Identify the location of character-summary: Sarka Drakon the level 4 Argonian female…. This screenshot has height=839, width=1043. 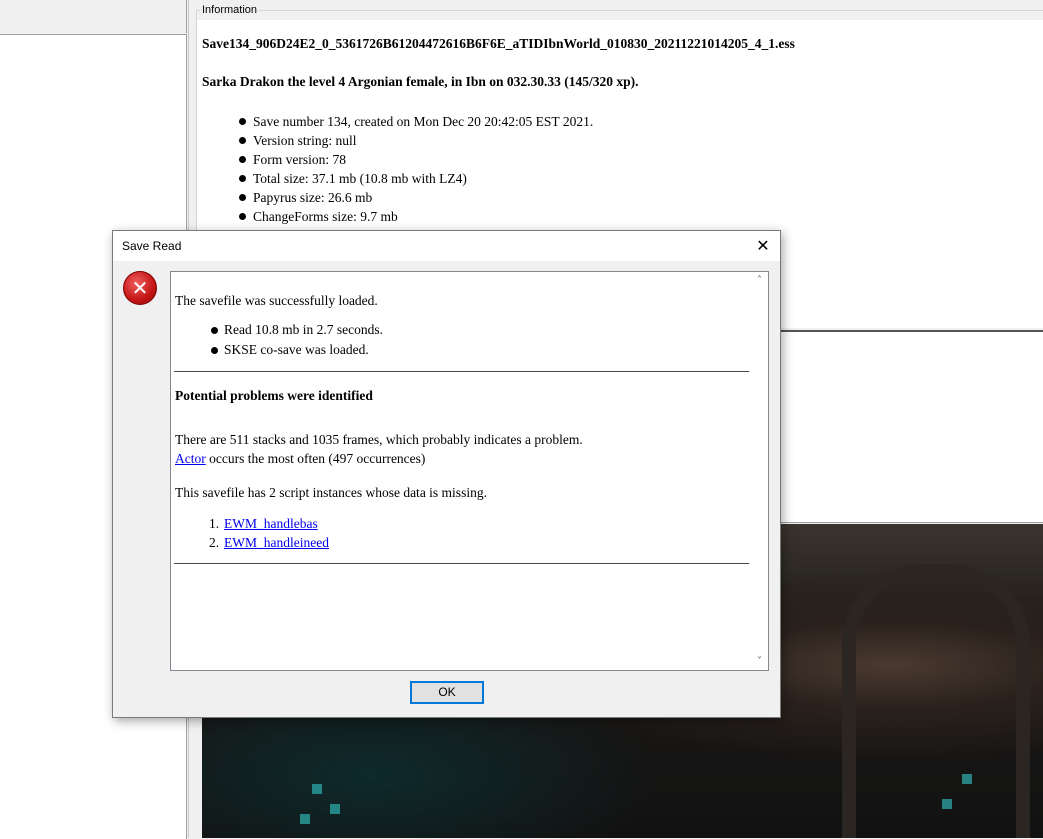
(420, 81).